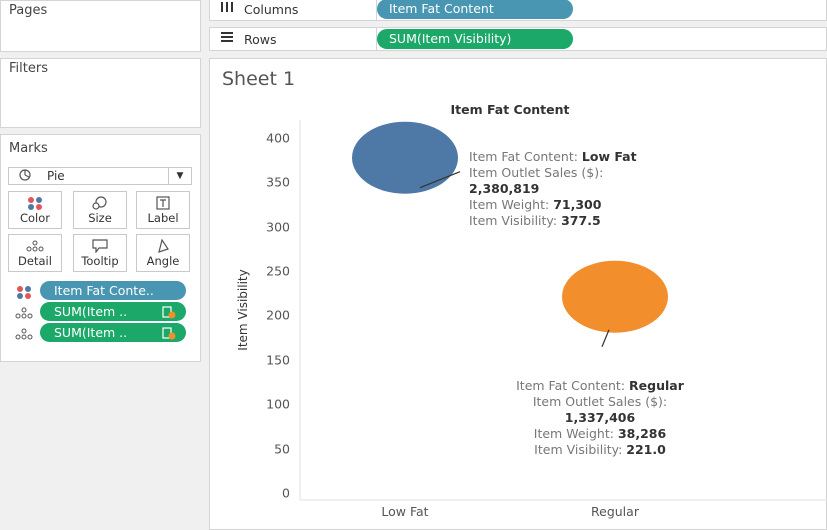  I want to click on columns-pill: Item Fat Content, so click(475, 9).